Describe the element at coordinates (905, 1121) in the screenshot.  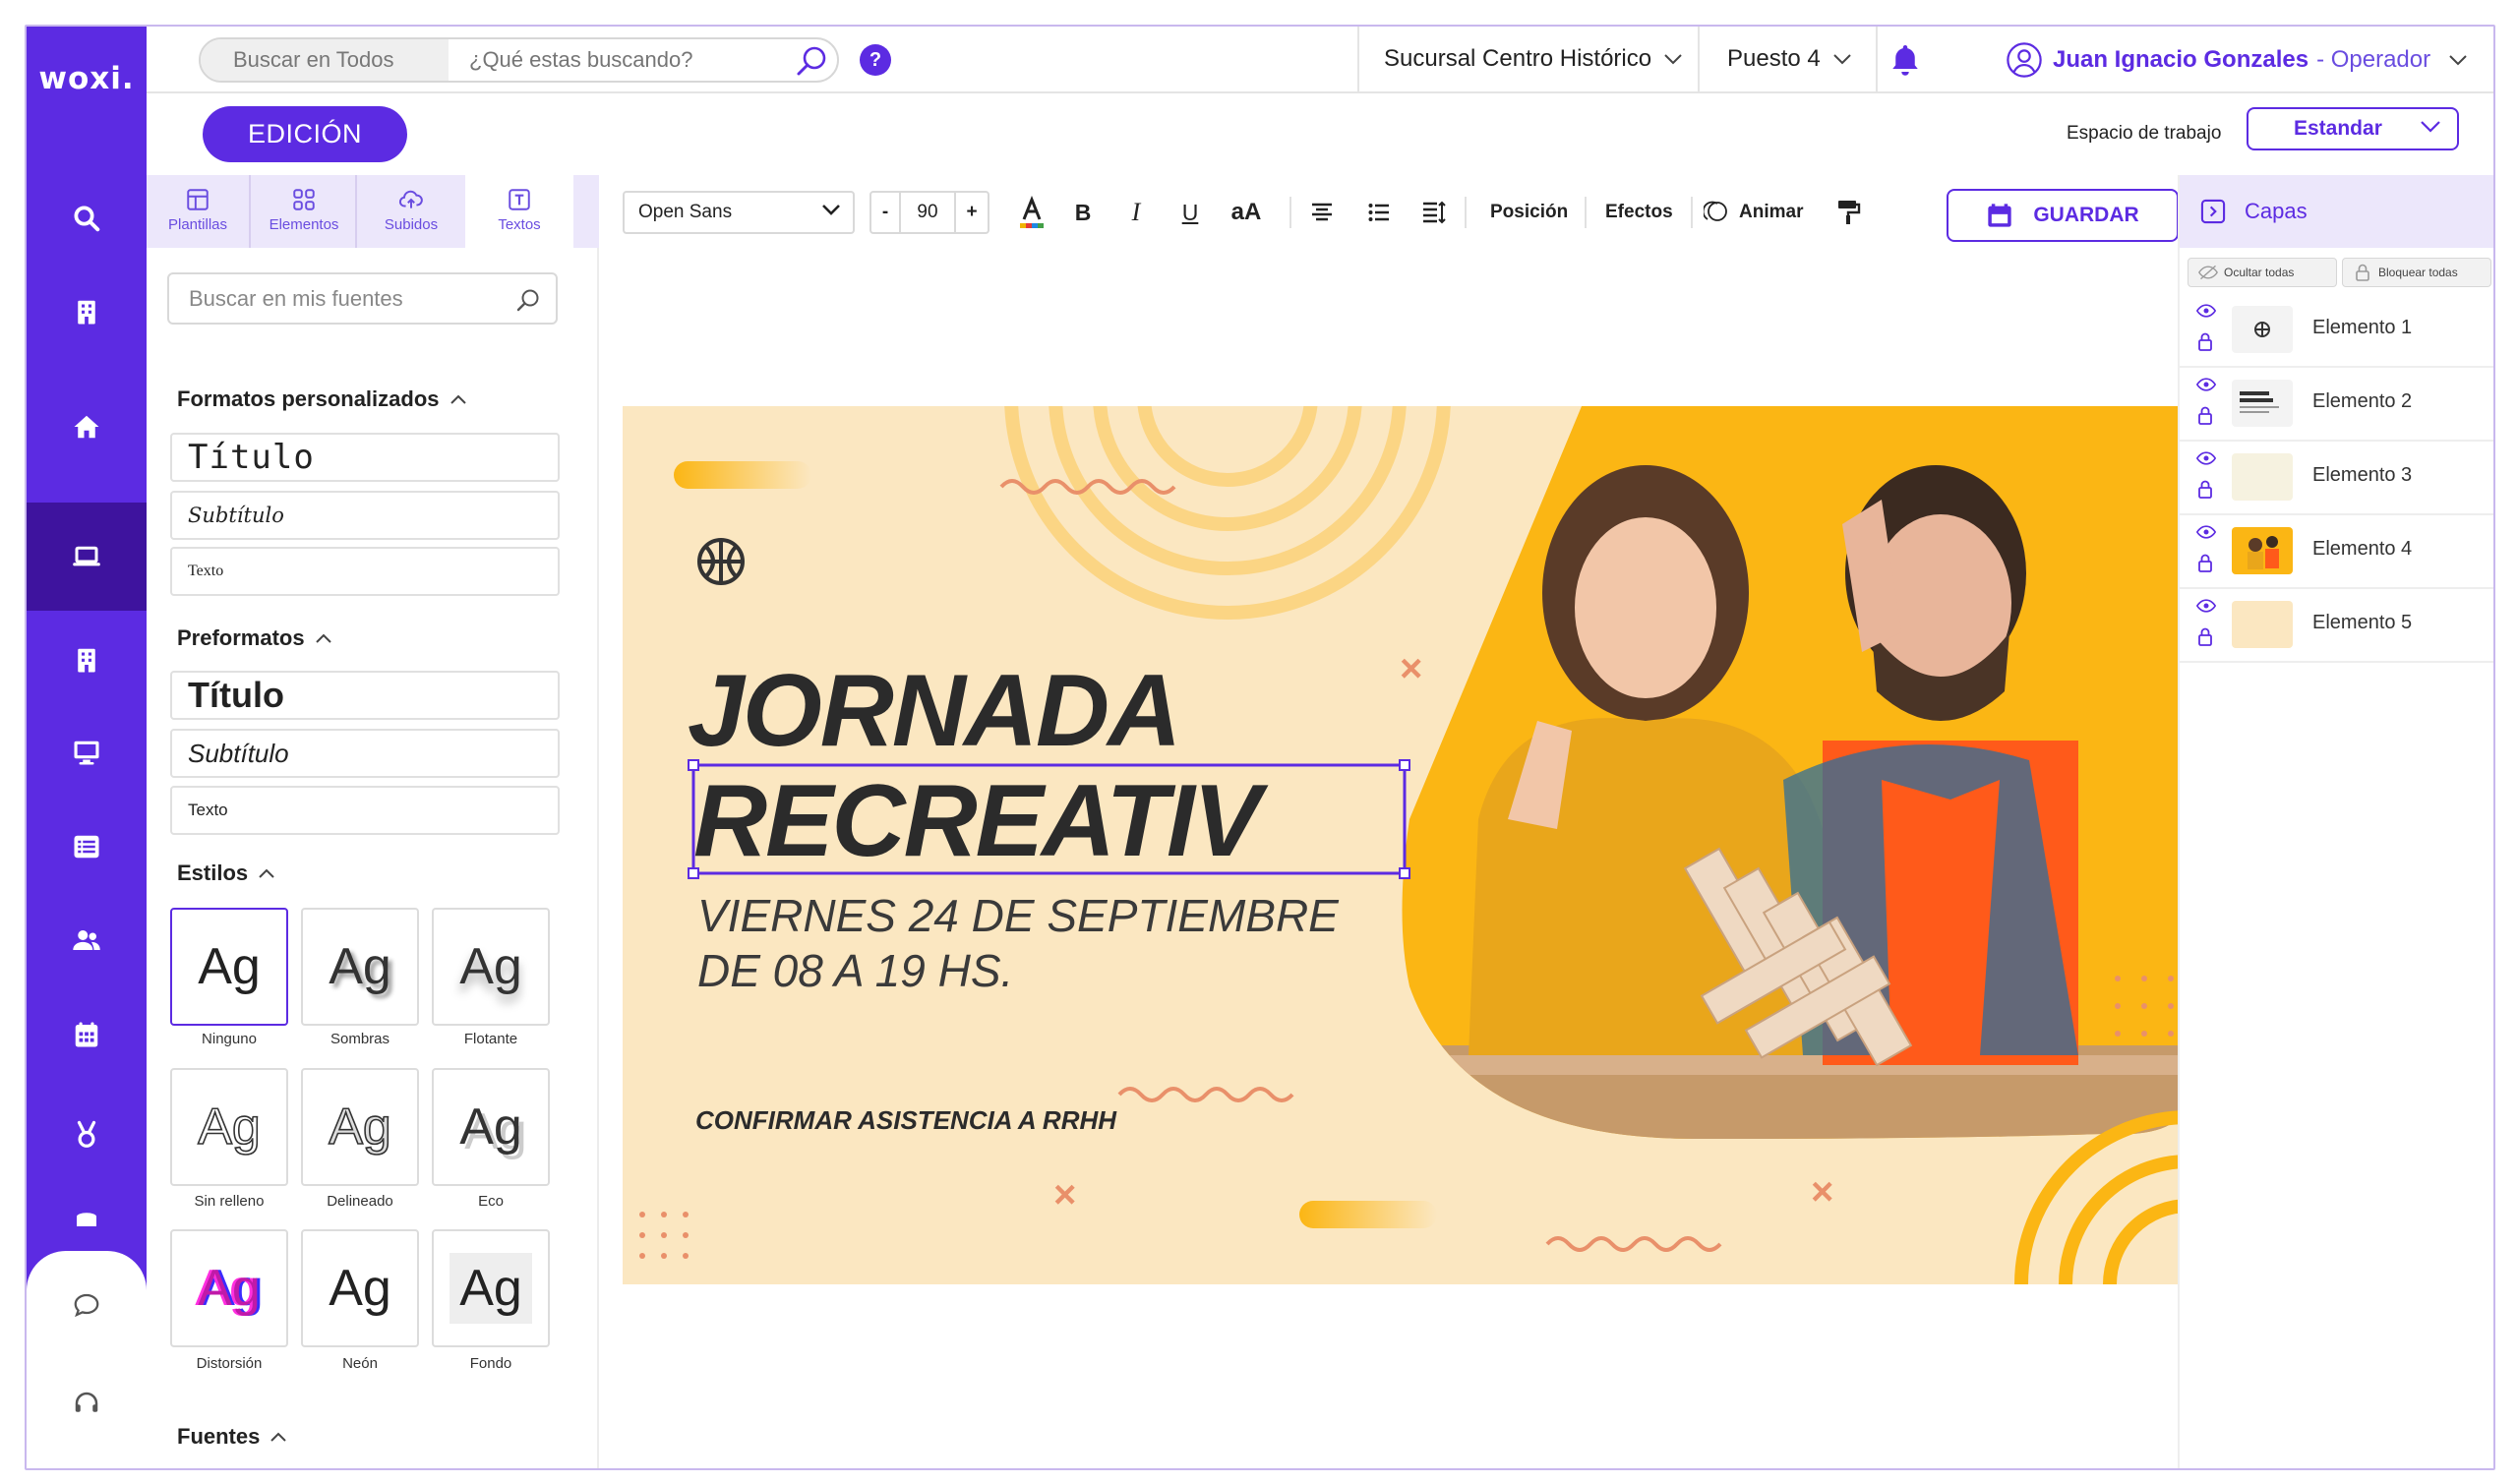
I see `canvas-rsvp-text: CONFIRMAR ASISTENCIA A RRHH` at that location.